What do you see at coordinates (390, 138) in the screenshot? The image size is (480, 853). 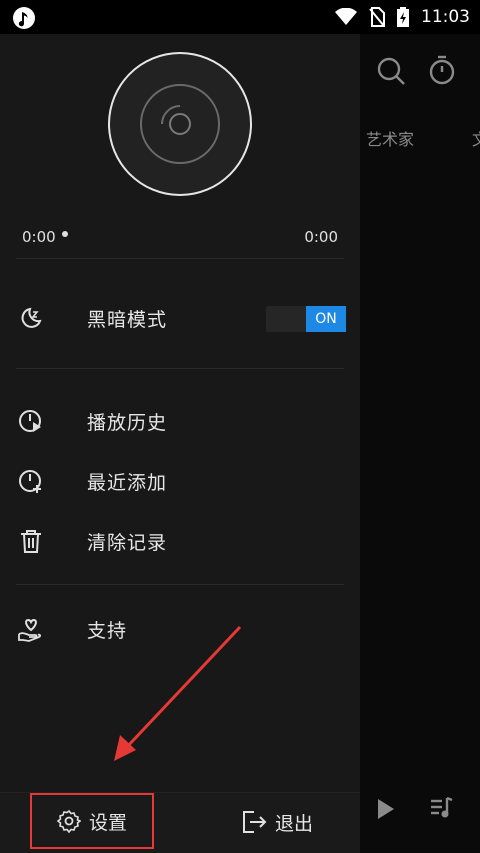 I see `tab-artist: 艺术家` at bounding box center [390, 138].